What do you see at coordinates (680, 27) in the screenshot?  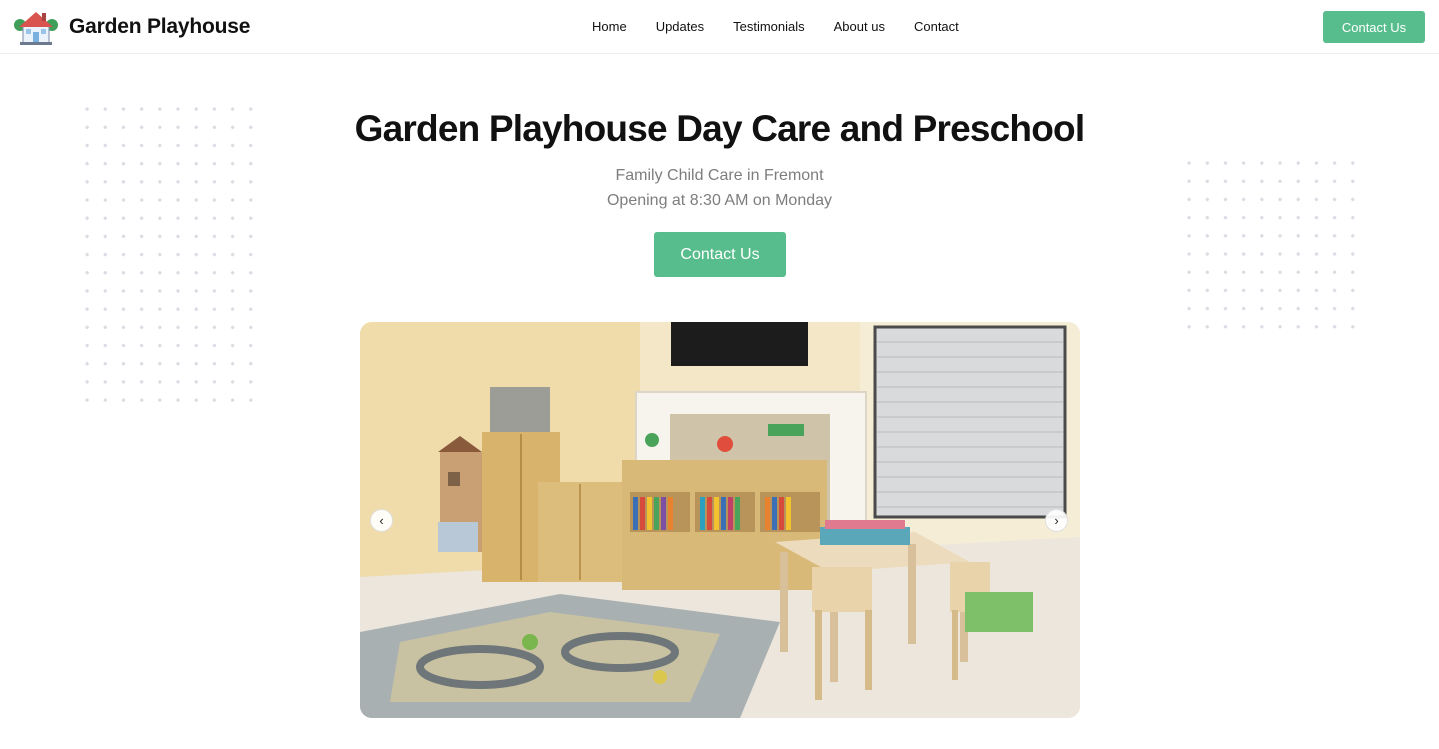 I see `nav-updates: Updates` at bounding box center [680, 27].